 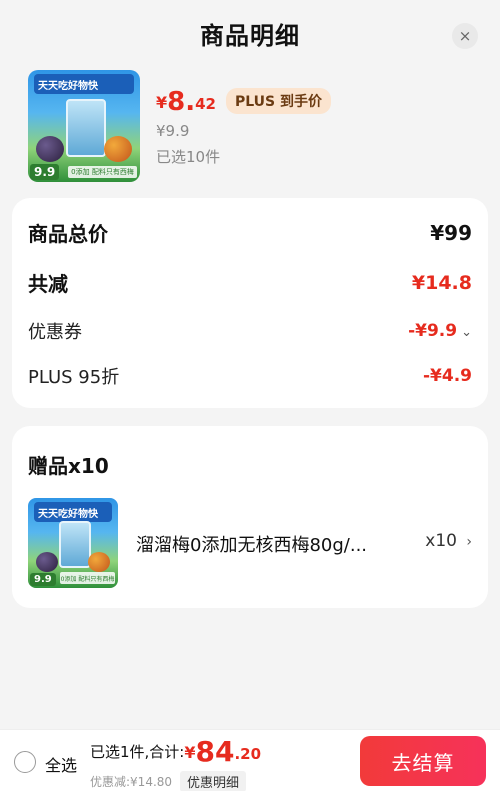 What do you see at coordinates (250, 232) in the screenshot?
I see `total-price-row: 商品总价 ¥99` at bounding box center [250, 232].